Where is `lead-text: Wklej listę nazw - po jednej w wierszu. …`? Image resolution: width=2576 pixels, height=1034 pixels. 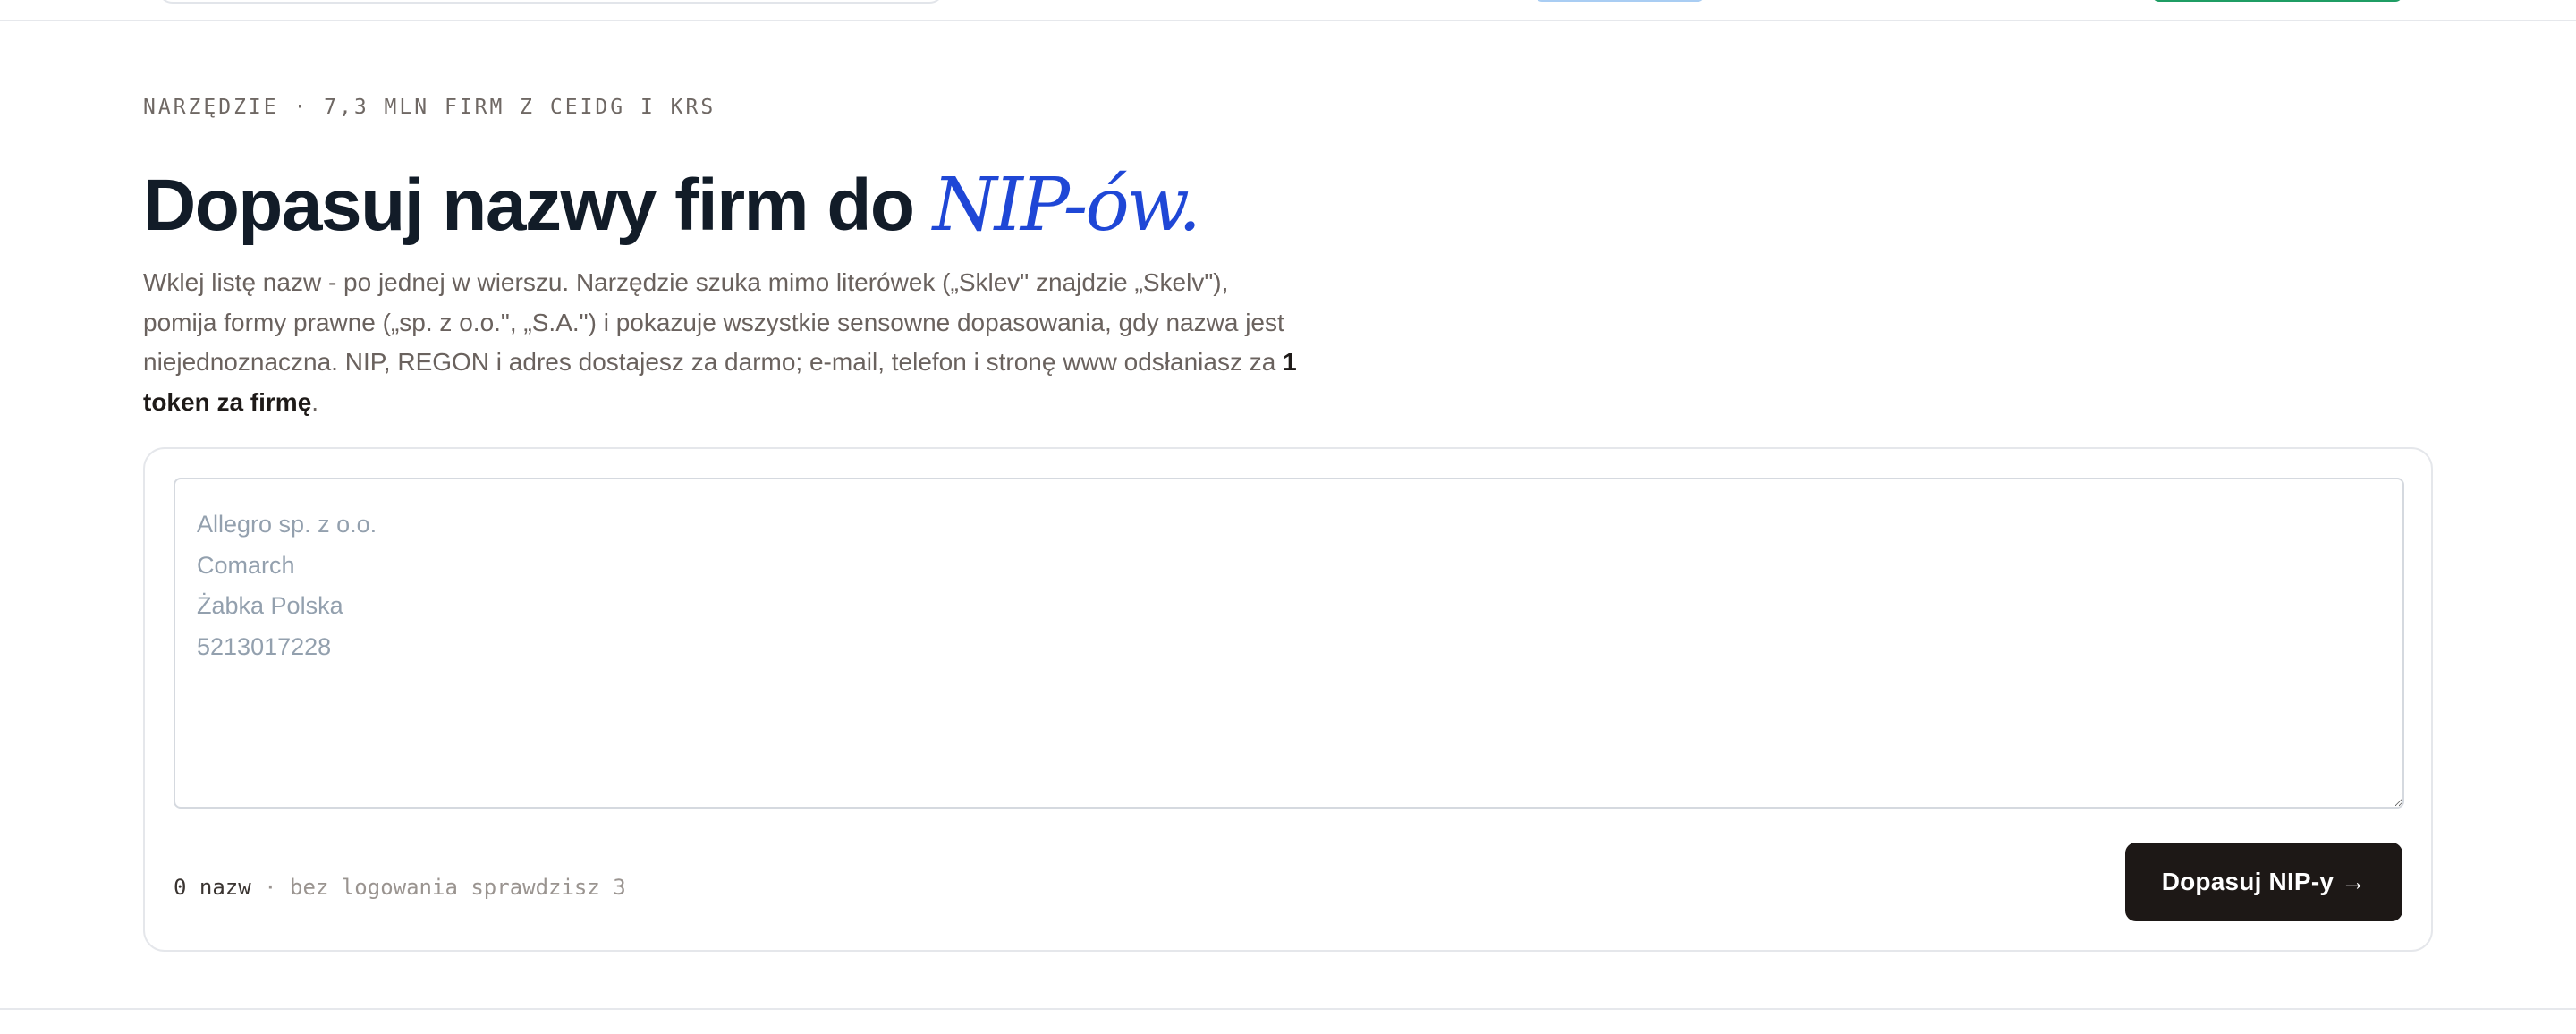
lead-text: Wklej listę nazw - po jednej w wierszu. … is located at coordinates (713, 322).